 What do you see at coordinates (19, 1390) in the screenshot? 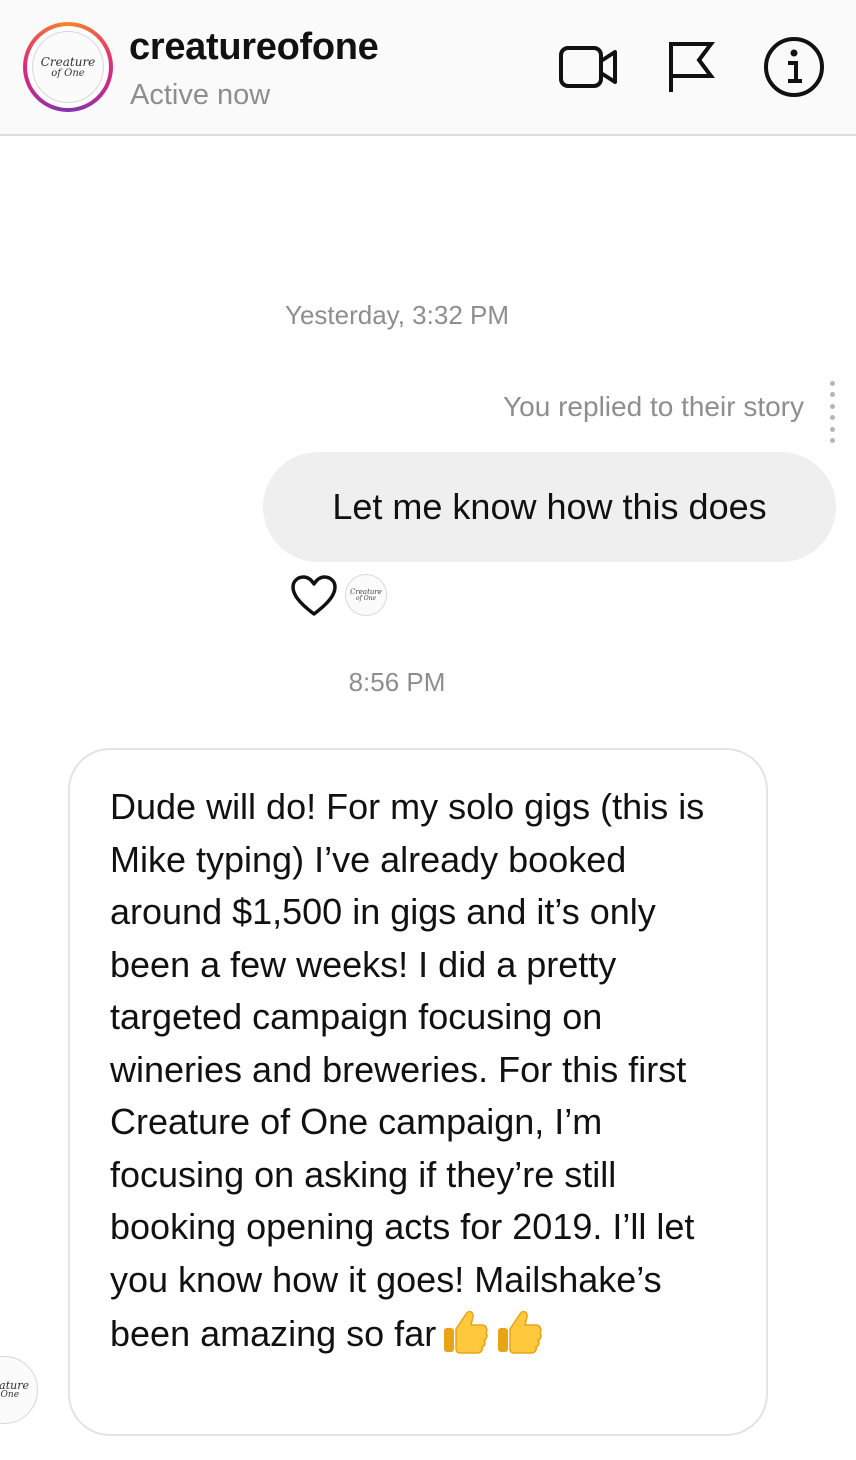
I see `sender-avatar: Creature of One` at bounding box center [19, 1390].